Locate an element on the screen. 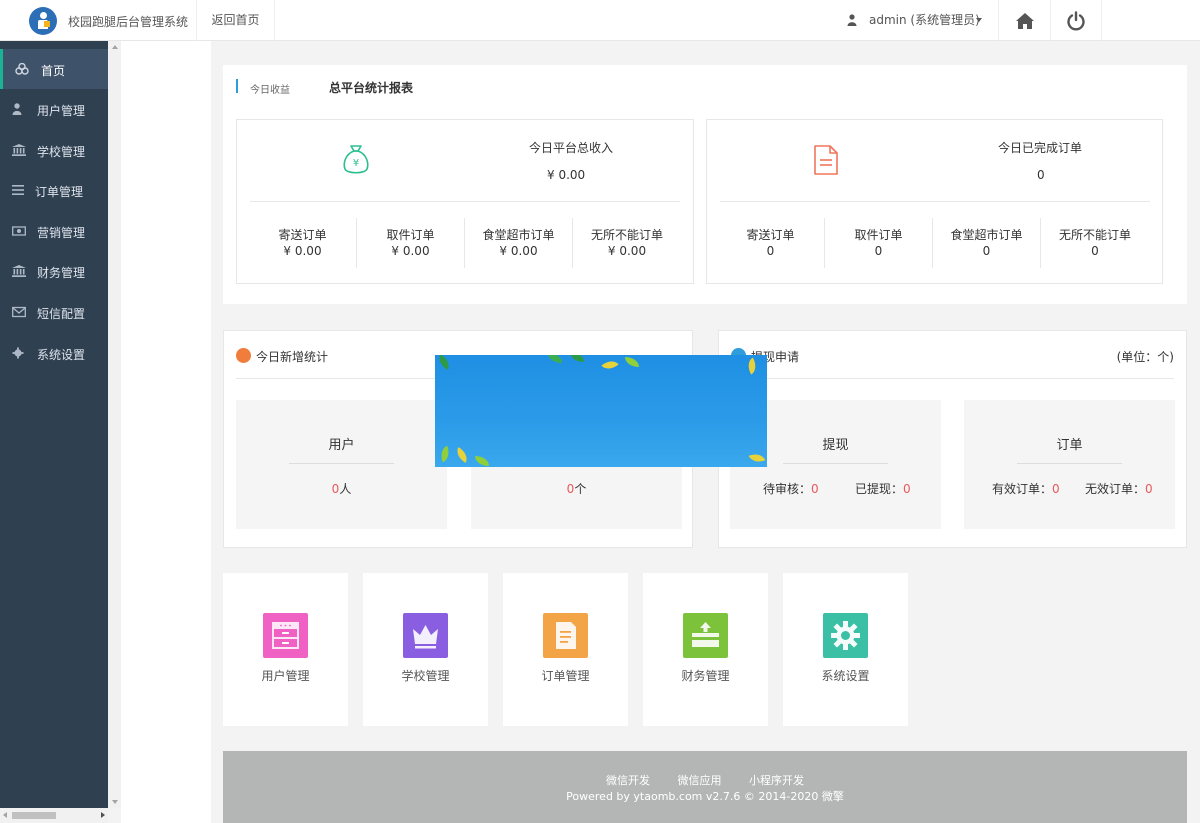  sidebar-item-finance: 财务管理 is located at coordinates (54, 271).